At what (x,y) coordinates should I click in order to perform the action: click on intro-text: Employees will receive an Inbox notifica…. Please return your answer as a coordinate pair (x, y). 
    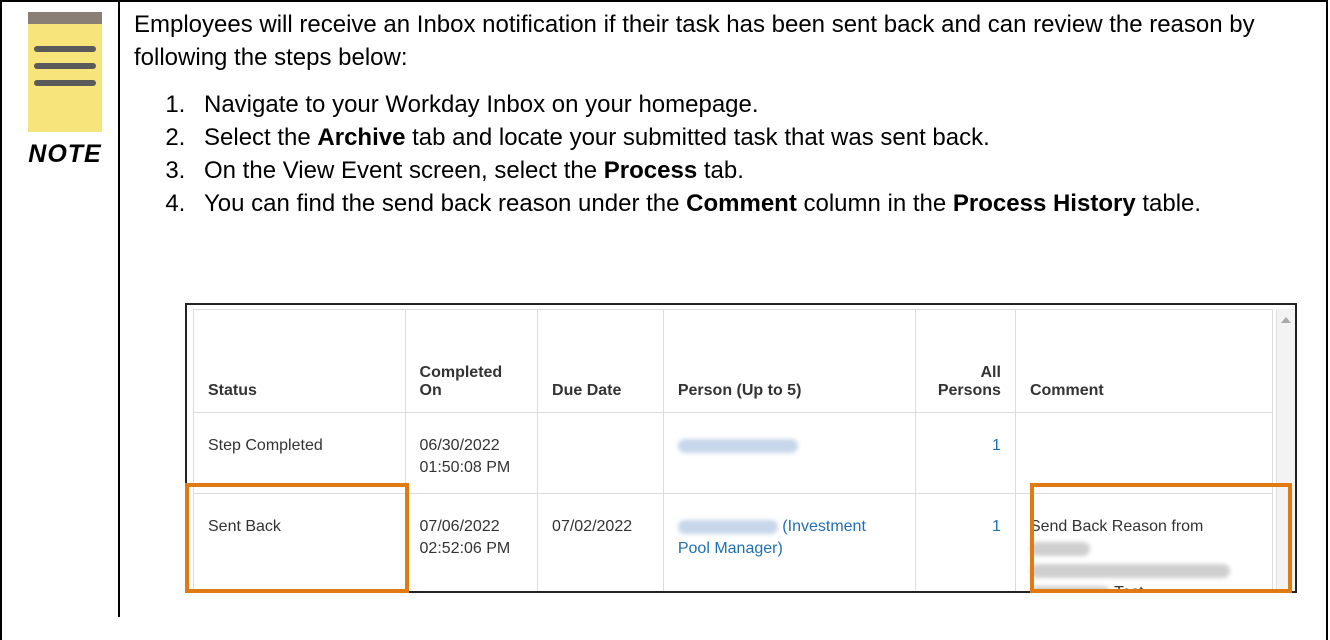
    Looking at the image, I should click on (694, 41).